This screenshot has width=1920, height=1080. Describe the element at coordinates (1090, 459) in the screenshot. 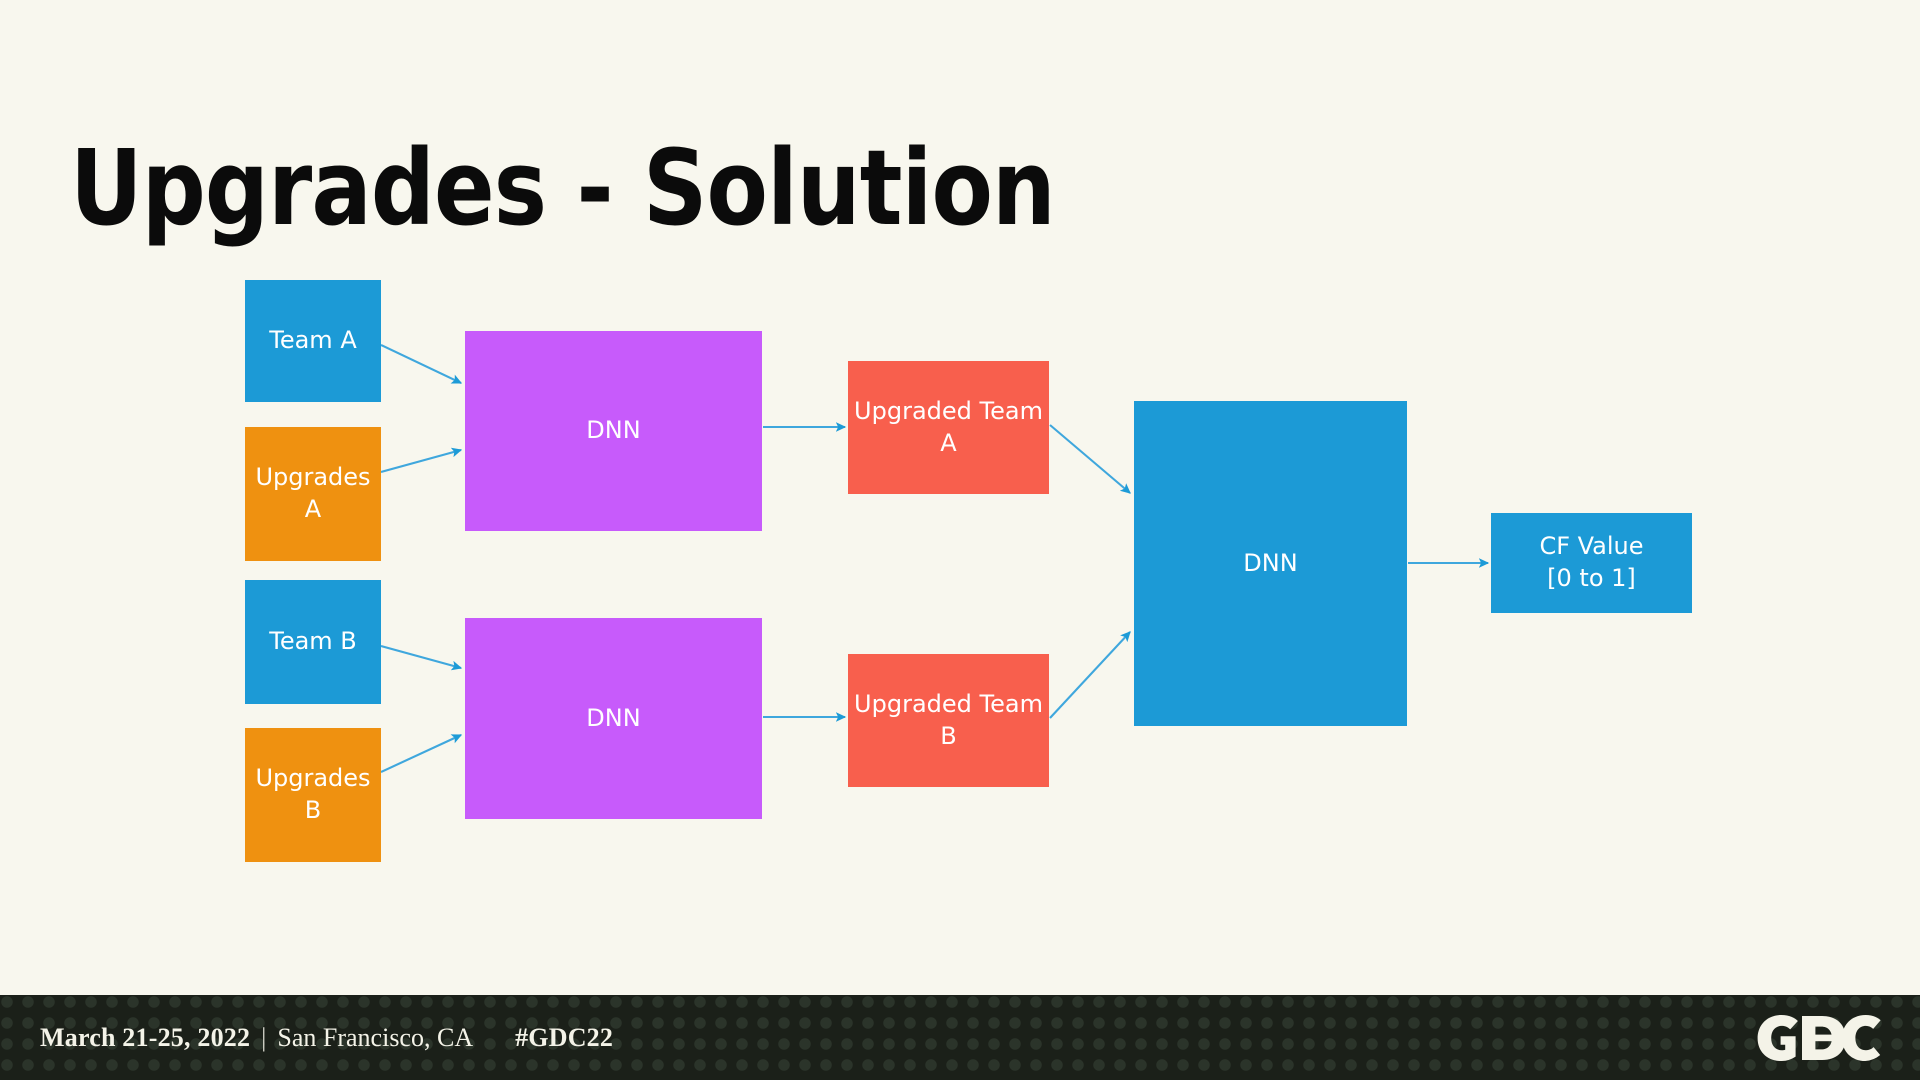

I see `edge-upgraded-a-to-dnn-final` at that location.